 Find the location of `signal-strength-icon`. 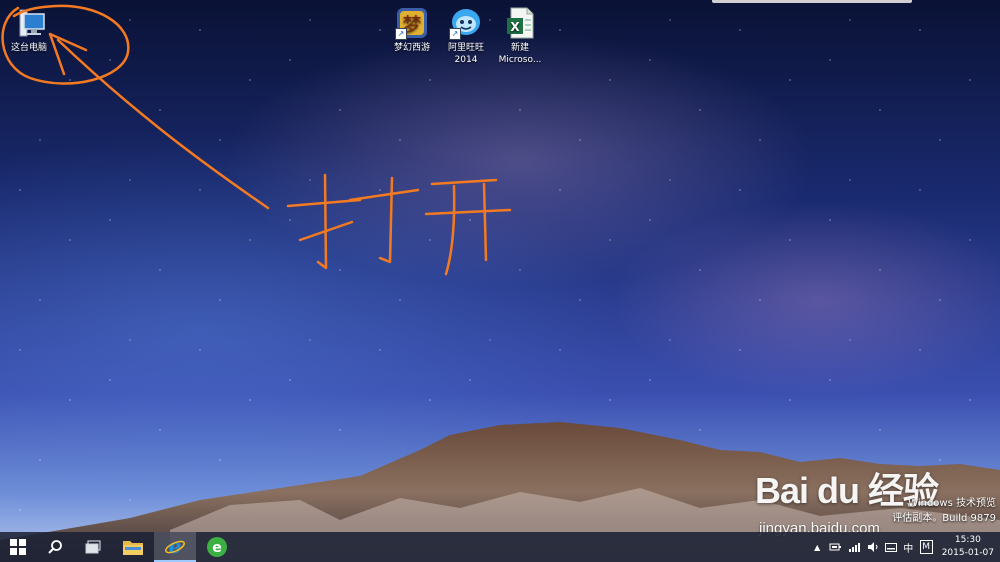

signal-strength-icon is located at coordinates (854, 547).